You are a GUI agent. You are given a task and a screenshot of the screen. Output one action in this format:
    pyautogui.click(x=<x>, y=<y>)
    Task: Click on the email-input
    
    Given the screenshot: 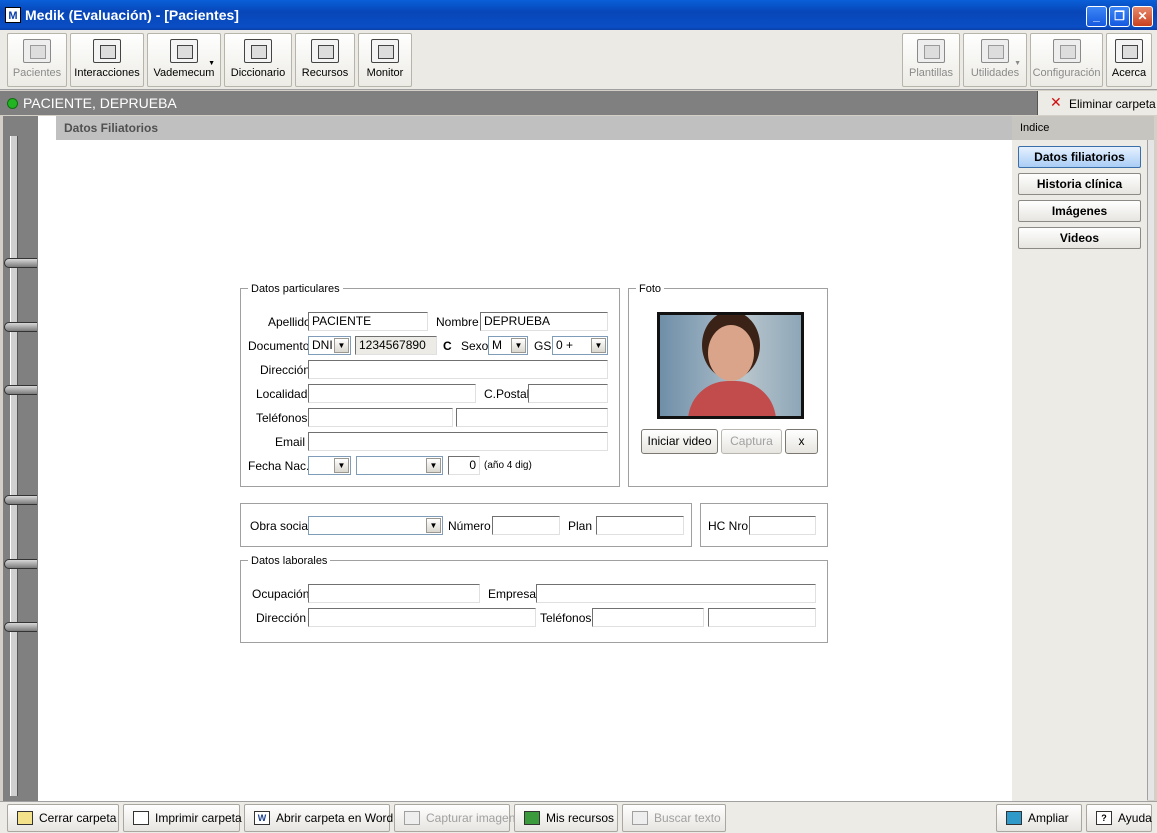 What is the action you would take?
    pyautogui.click(x=458, y=441)
    